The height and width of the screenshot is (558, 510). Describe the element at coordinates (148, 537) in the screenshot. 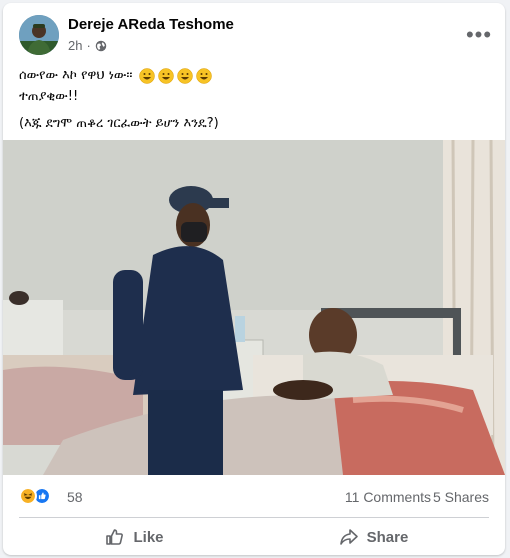

I see `like-label: Like` at that location.